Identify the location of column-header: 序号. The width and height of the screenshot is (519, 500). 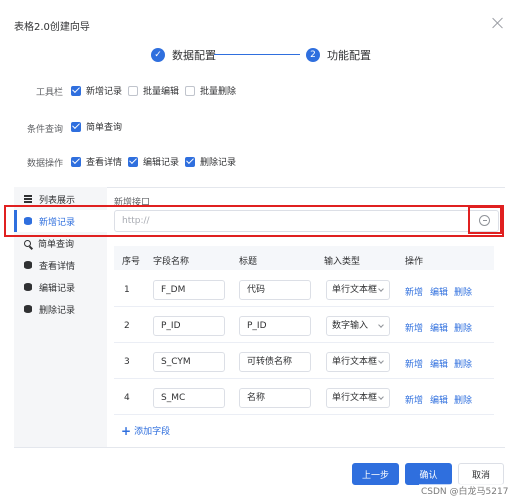
(131, 262).